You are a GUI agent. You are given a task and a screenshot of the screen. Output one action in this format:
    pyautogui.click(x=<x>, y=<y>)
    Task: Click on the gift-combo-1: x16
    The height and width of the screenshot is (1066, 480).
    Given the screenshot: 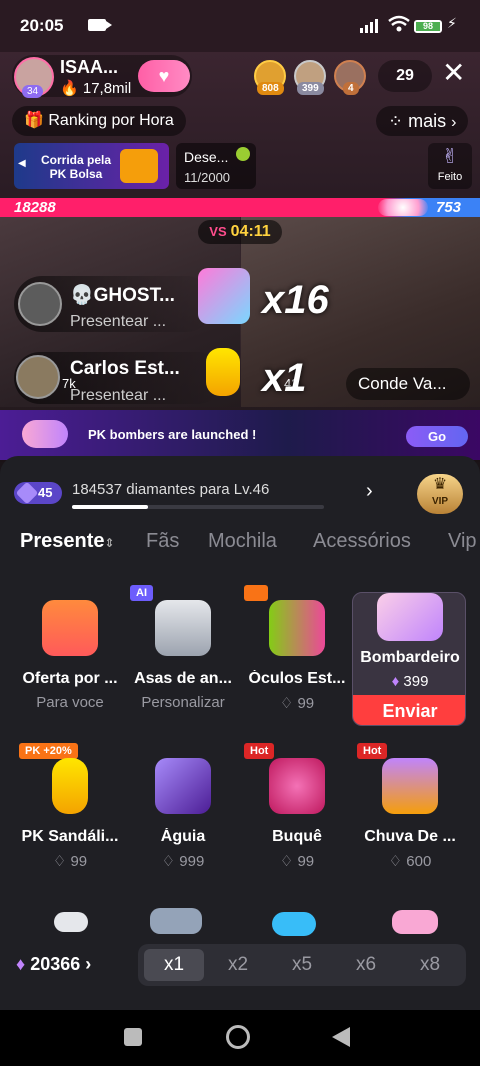 What is the action you would take?
    pyautogui.click(x=295, y=300)
    